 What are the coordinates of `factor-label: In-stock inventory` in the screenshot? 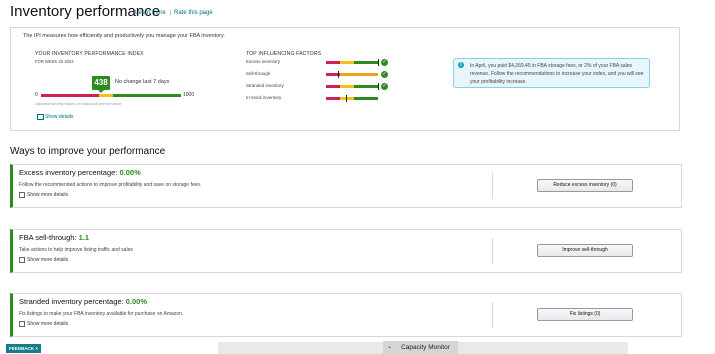 It's located at (264, 97).